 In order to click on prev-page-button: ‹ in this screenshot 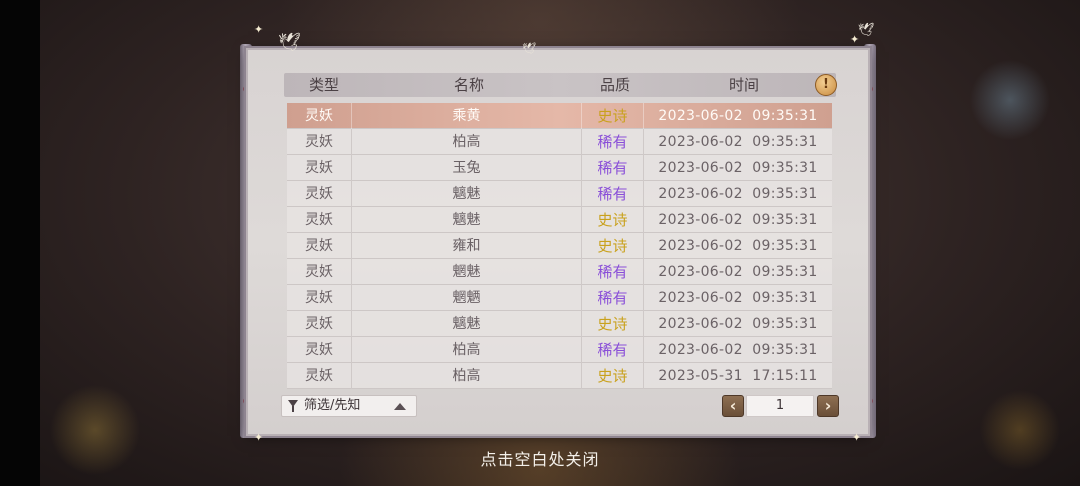, I will do `click(733, 406)`.